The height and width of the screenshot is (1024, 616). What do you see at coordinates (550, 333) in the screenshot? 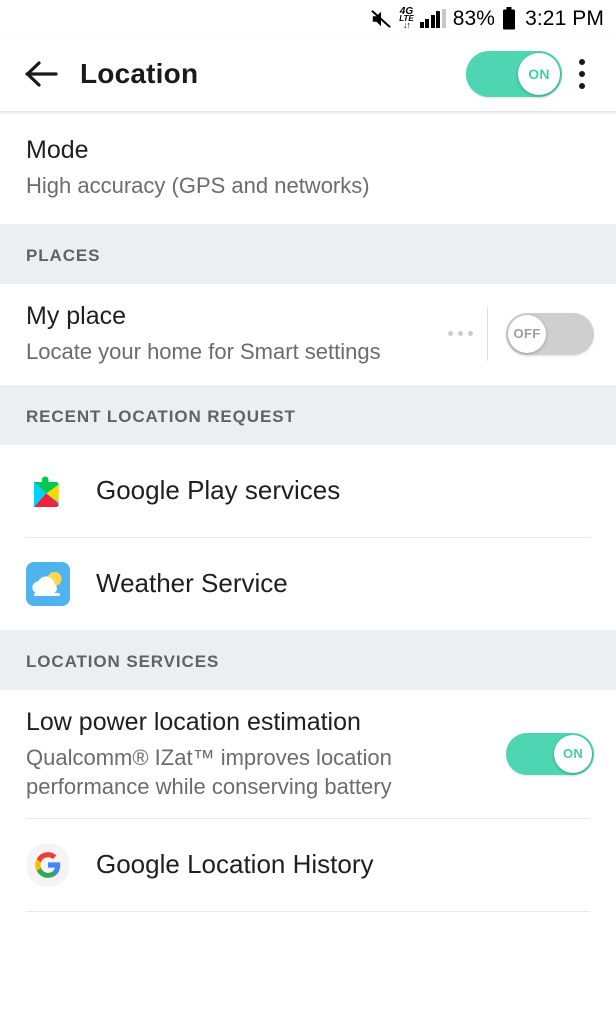
I see `my-place-toggle: OFF` at bounding box center [550, 333].